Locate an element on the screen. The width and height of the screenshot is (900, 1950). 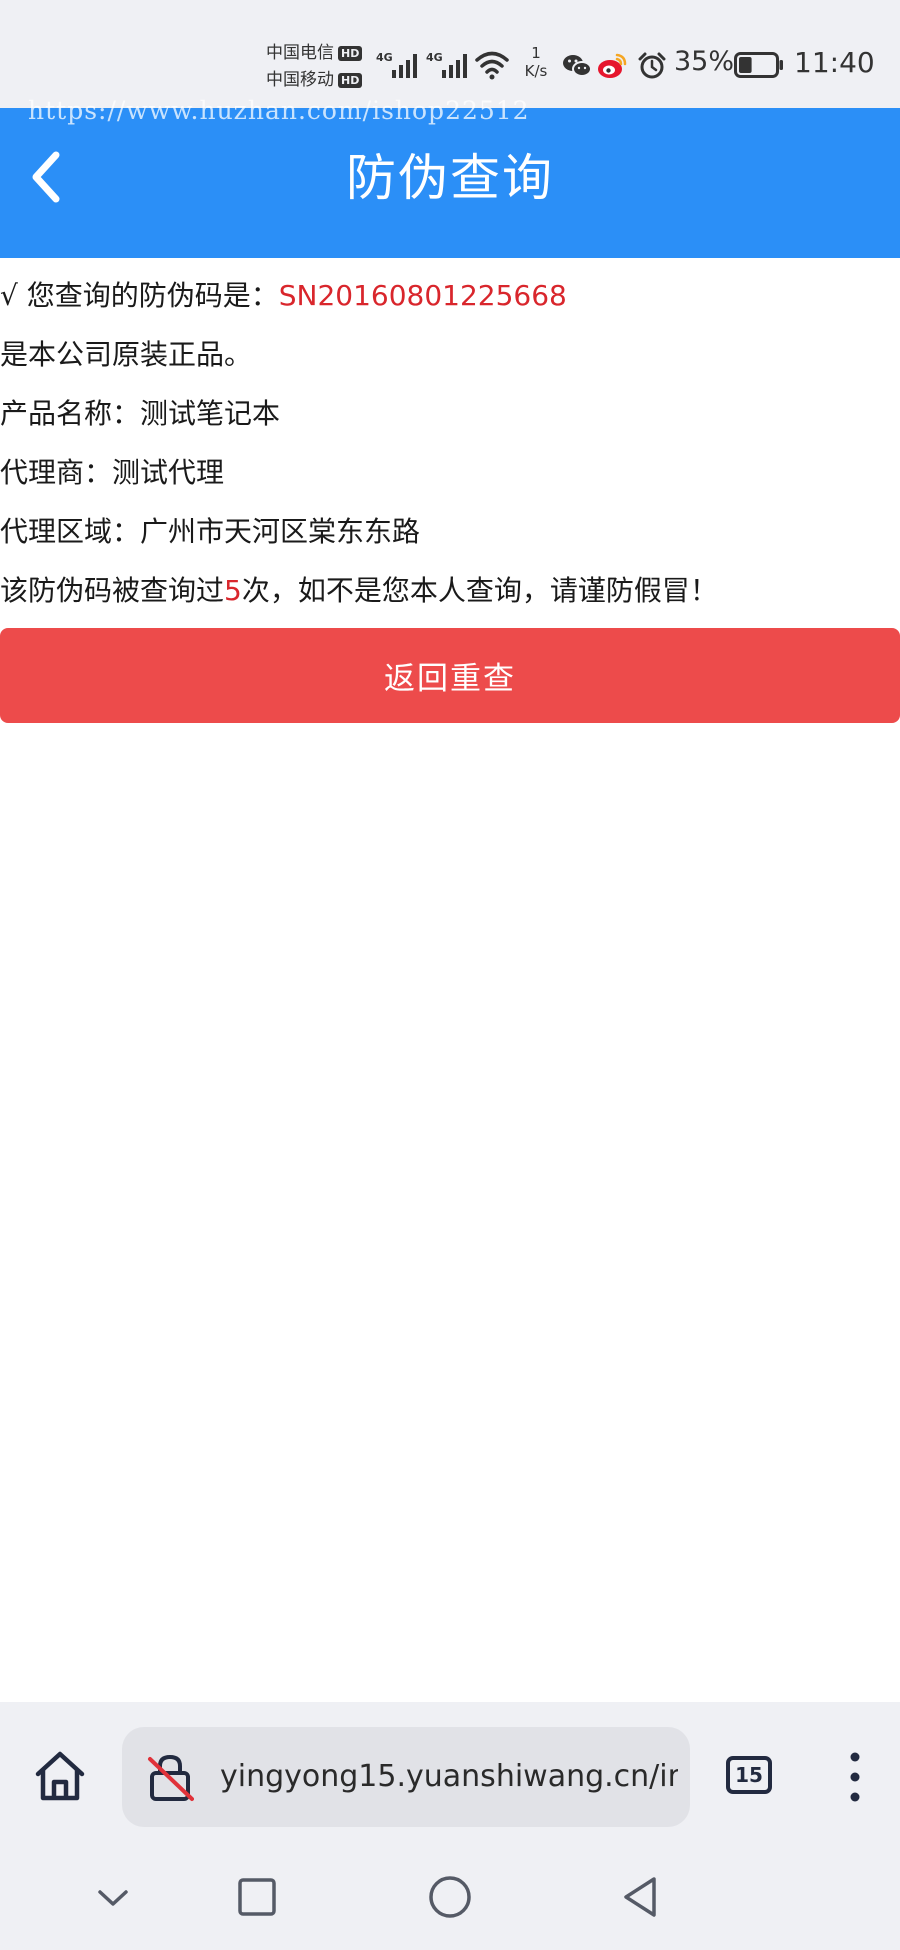
network-speed: 1 K/s is located at coordinates (536, 62).